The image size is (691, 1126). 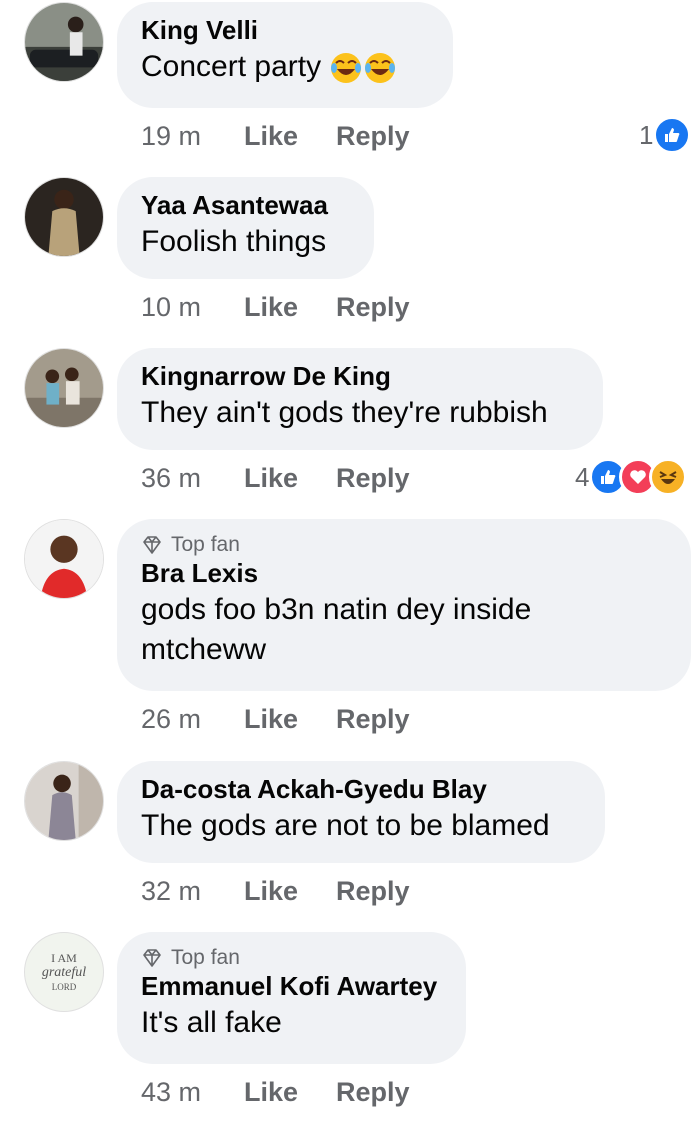 What do you see at coordinates (345, 825) in the screenshot?
I see `comment-text: The gods are not to be blamed` at bounding box center [345, 825].